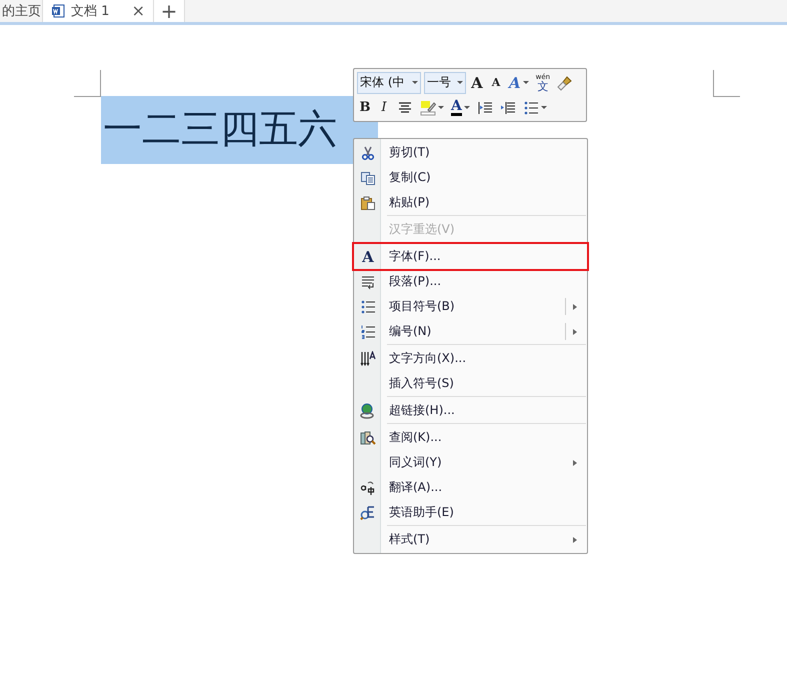 The image size is (787, 698). What do you see at coordinates (368, 488) in the screenshot?
I see `translate-icon` at bounding box center [368, 488].